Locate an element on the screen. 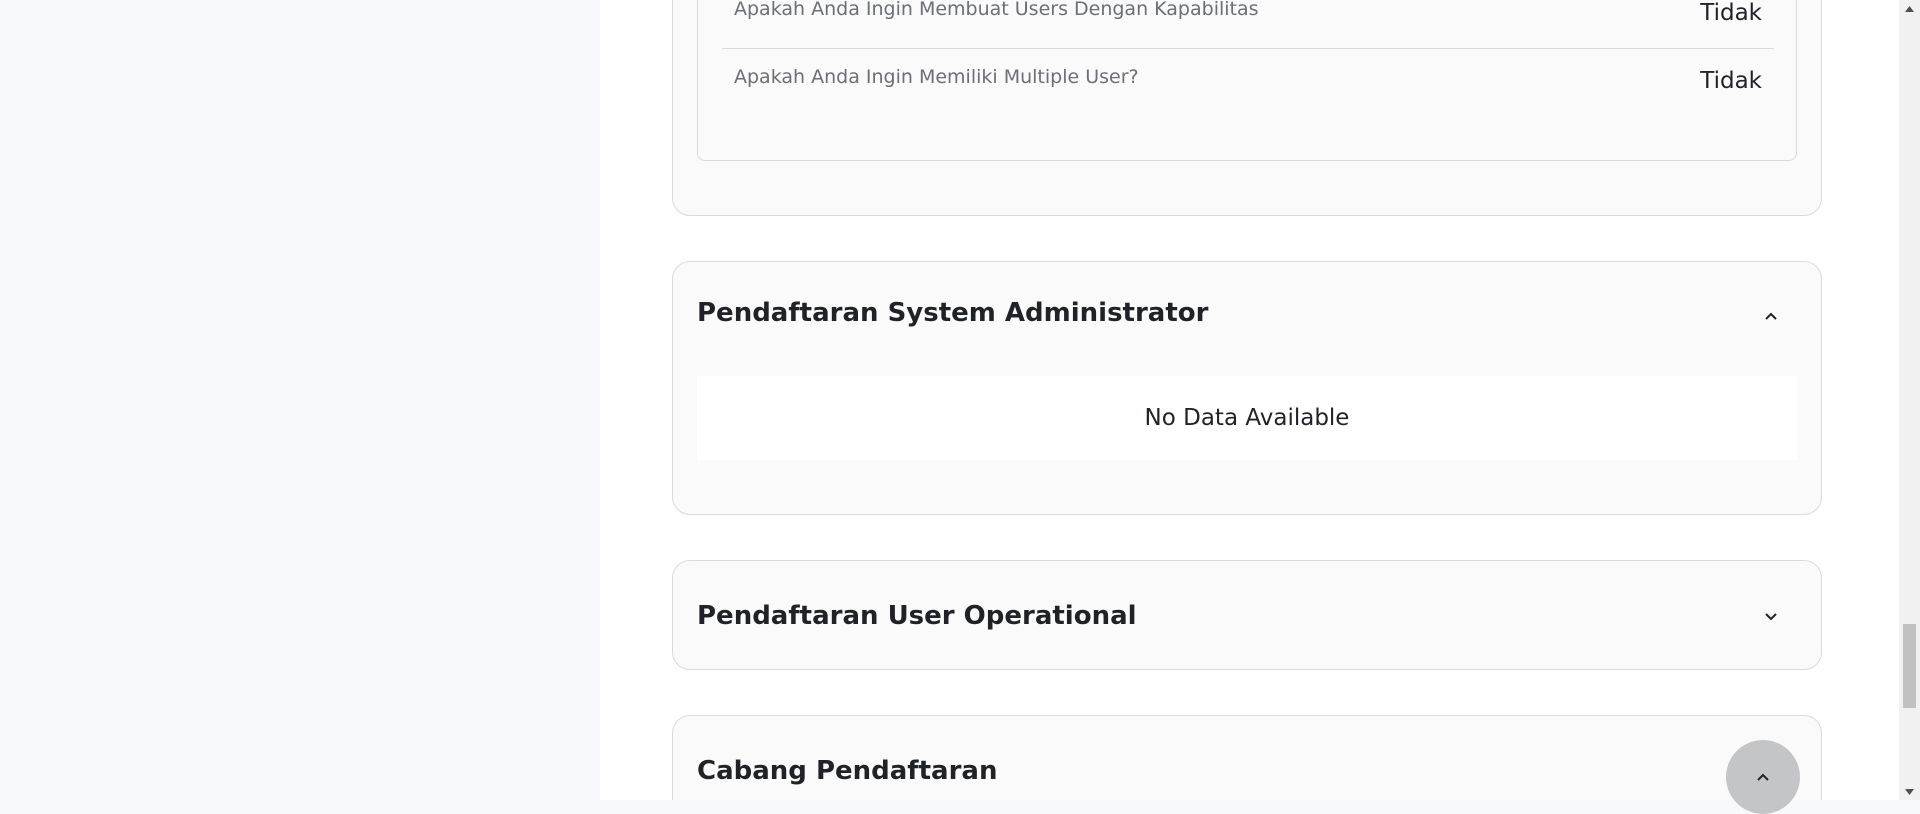 This screenshot has width=1920, height=814. section-title: Cabang Pendaftaran is located at coordinates (847, 771).